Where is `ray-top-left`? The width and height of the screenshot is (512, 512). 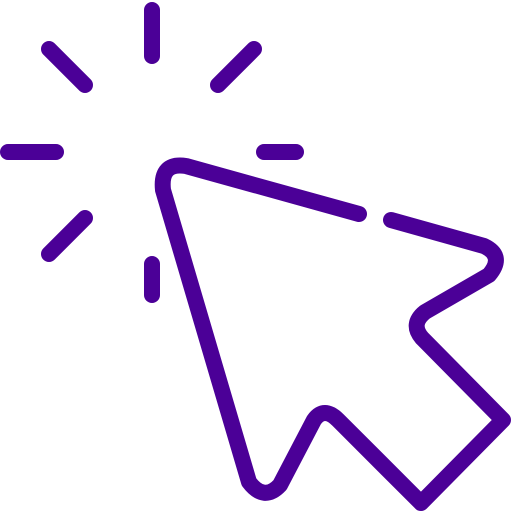
ray-top-left is located at coordinates (67, 67).